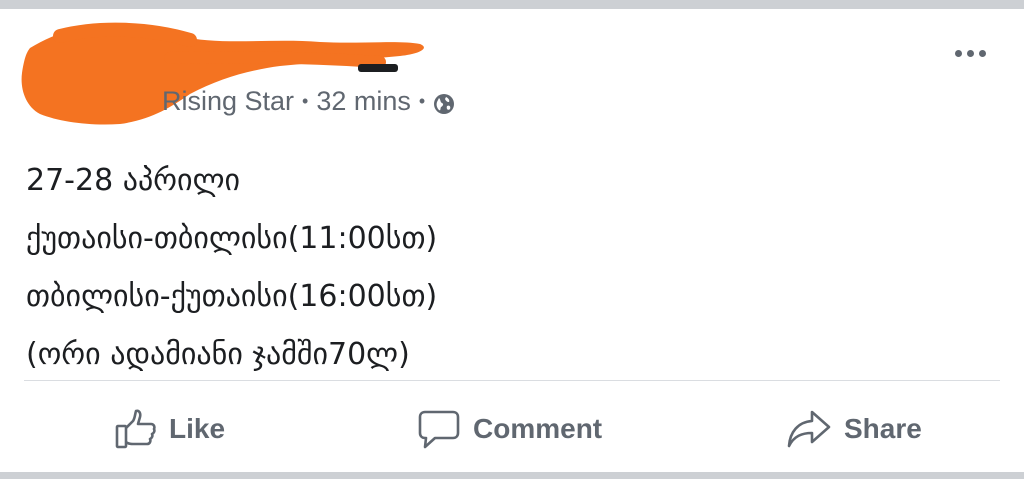 The width and height of the screenshot is (1024, 479). Describe the element at coordinates (512, 4) in the screenshot. I see `top-frame-bar` at that location.